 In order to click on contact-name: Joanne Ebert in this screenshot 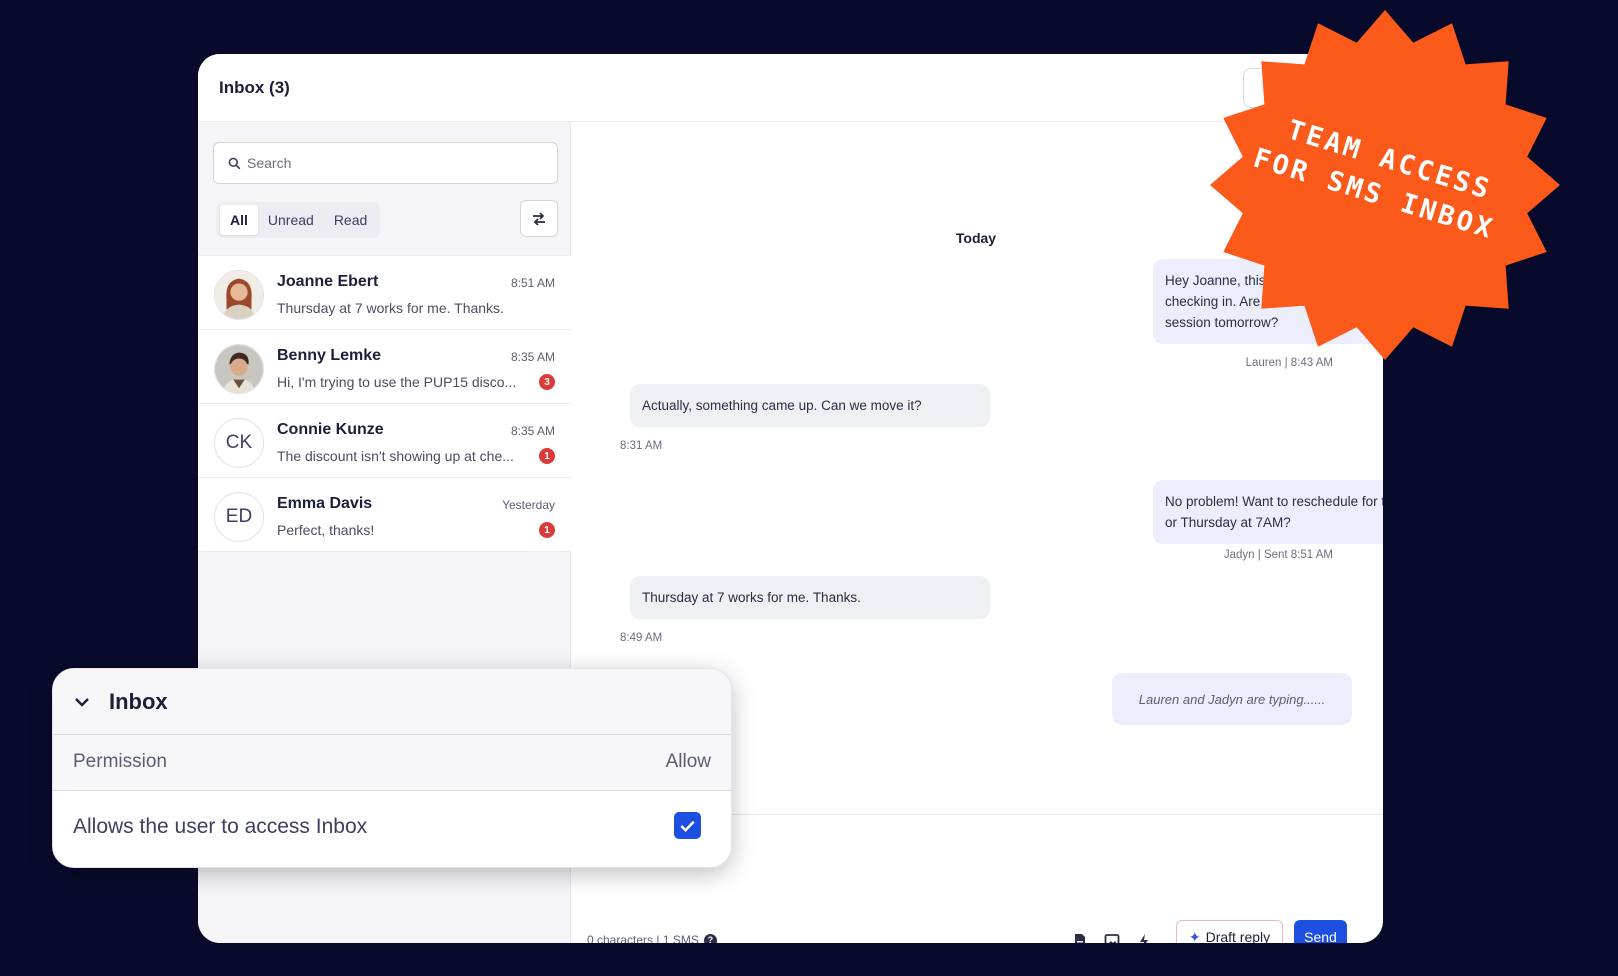, I will do `click(328, 281)`.